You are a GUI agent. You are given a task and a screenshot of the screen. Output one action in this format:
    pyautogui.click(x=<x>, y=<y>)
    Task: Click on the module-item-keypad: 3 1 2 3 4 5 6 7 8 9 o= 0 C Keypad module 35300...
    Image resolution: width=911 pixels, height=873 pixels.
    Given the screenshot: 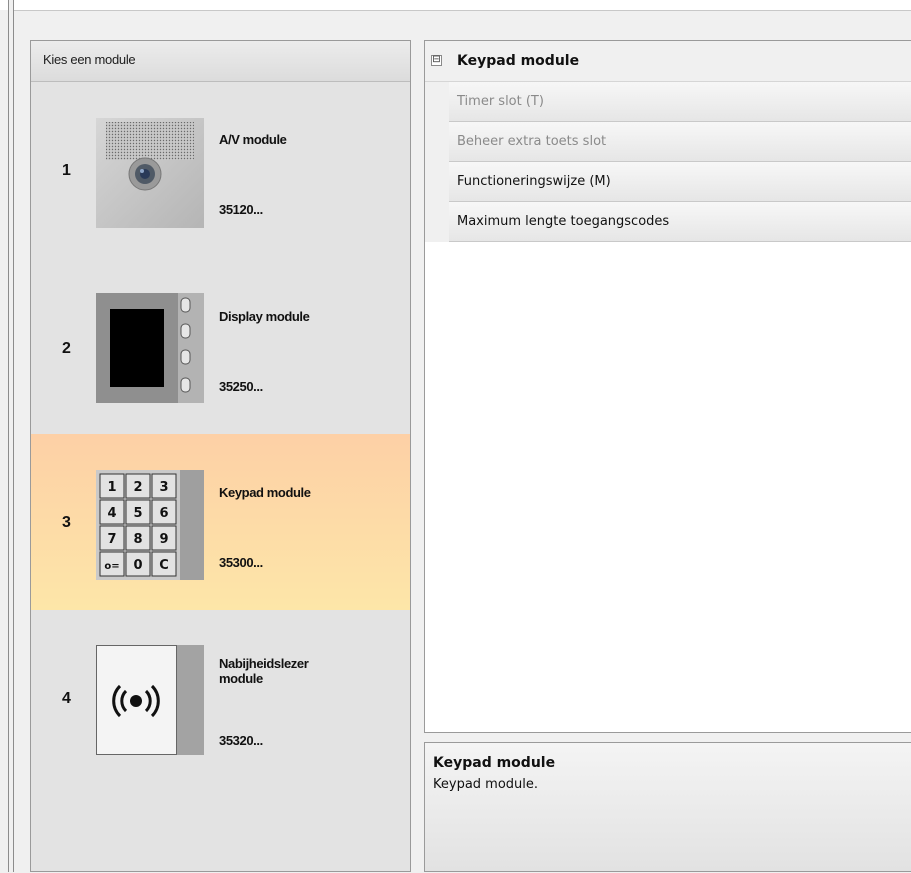 What is the action you would take?
    pyautogui.click(x=220, y=522)
    